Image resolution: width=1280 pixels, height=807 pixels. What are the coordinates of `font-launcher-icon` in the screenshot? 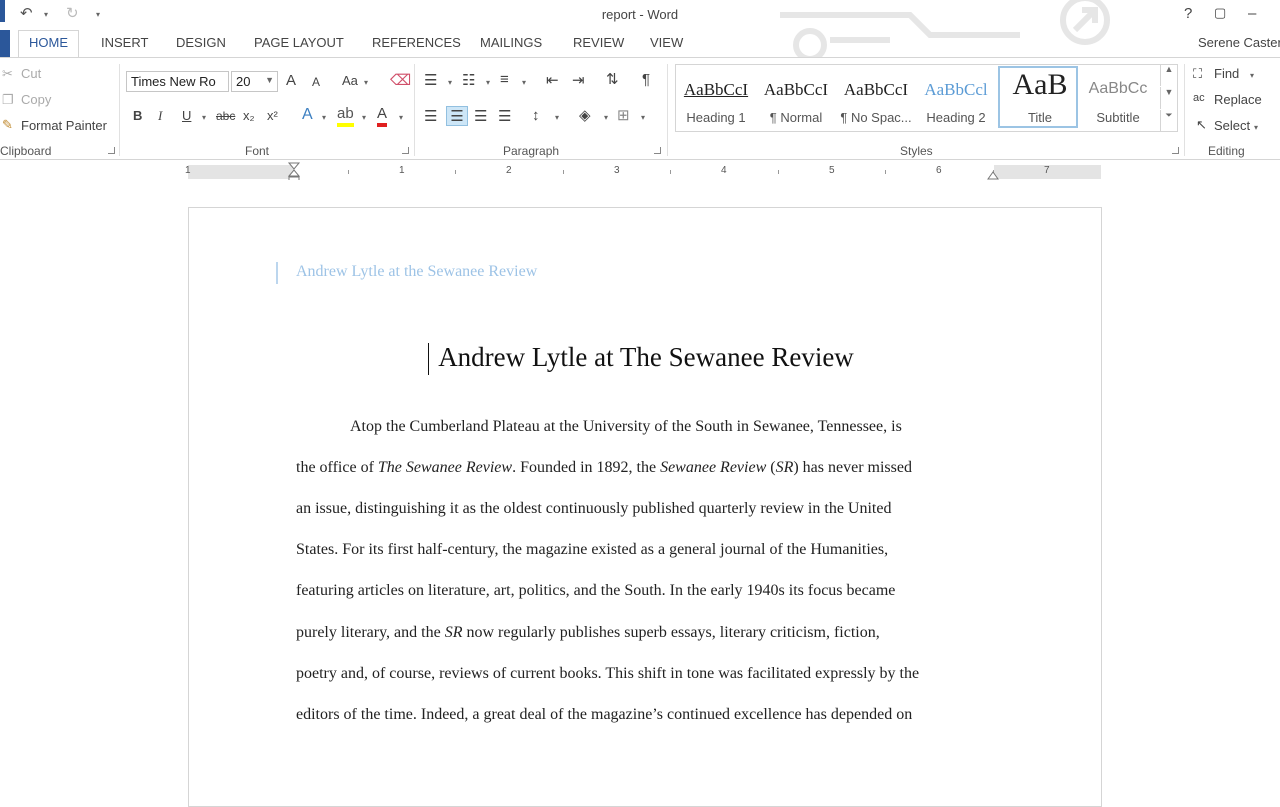 It's located at (405, 150).